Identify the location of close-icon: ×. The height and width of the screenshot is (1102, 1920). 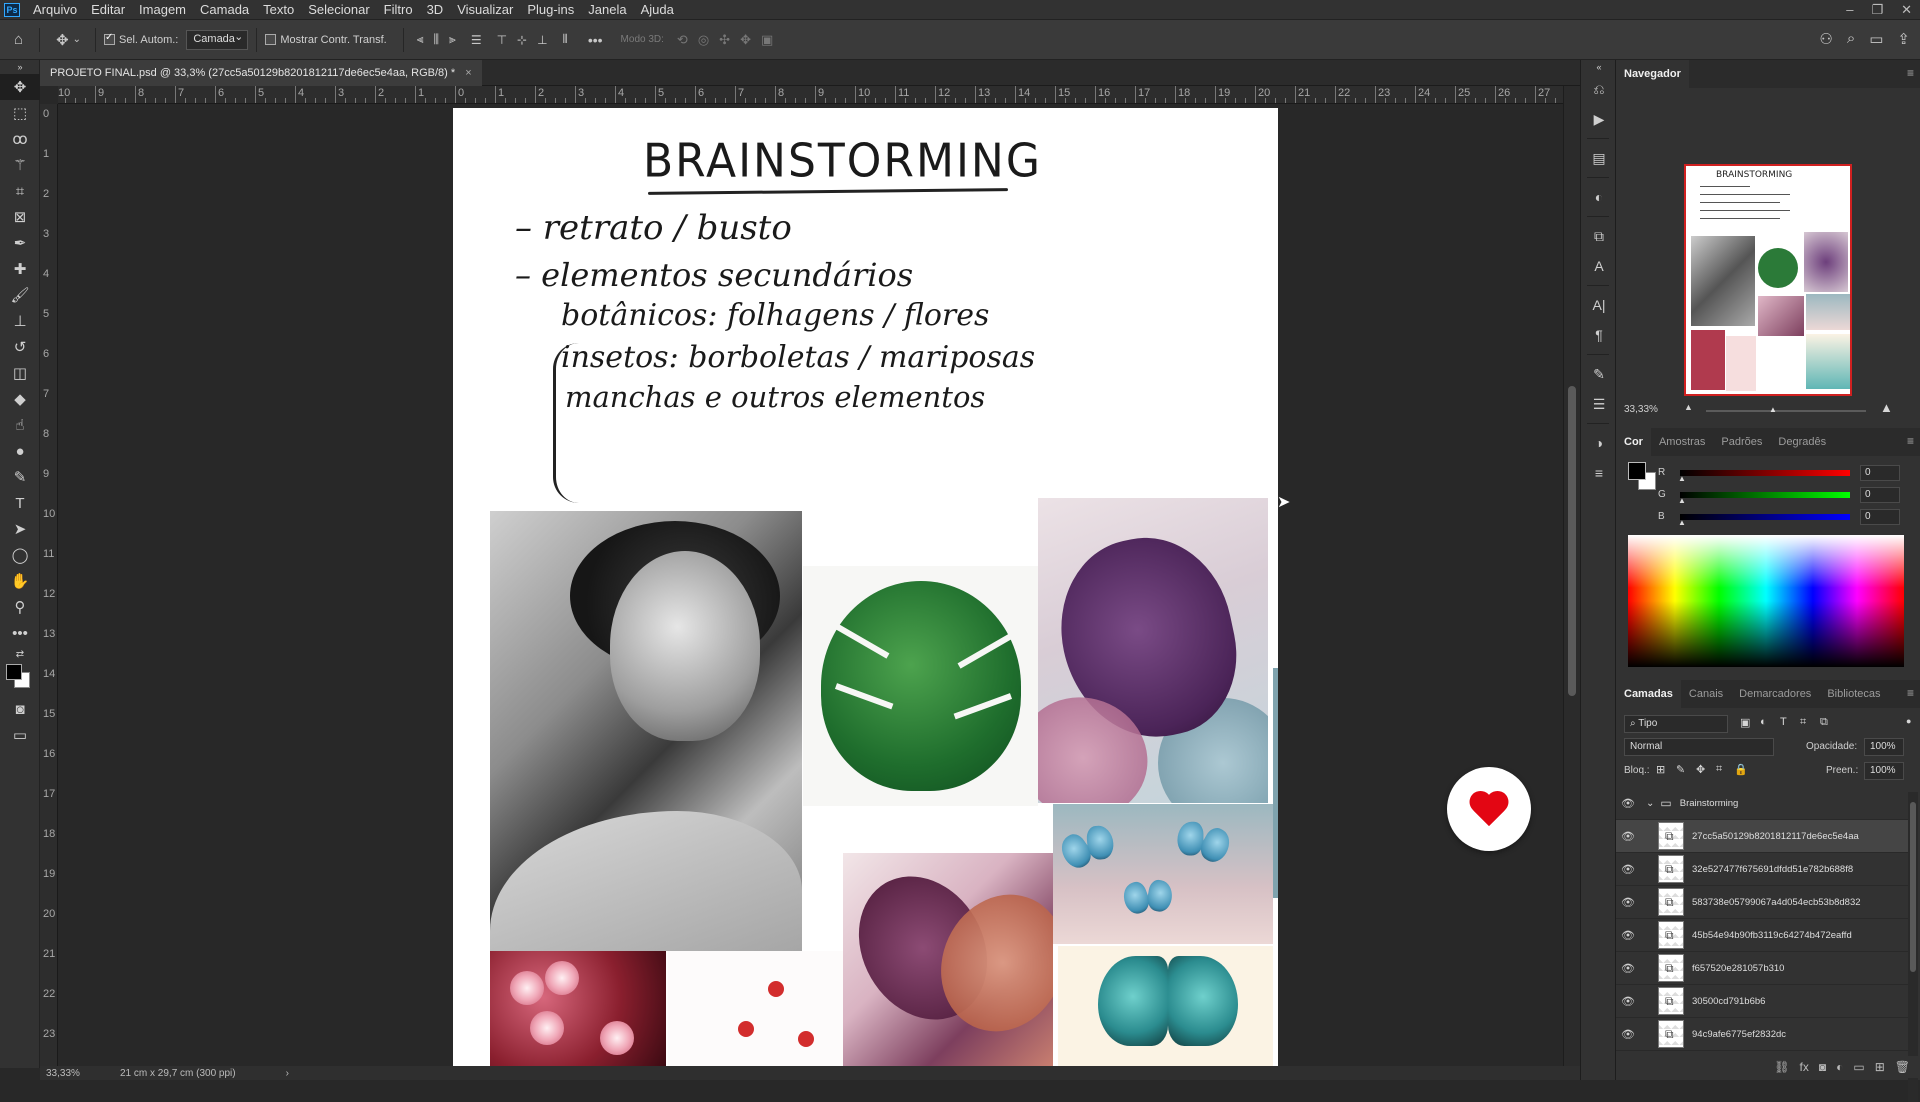
(468, 73).